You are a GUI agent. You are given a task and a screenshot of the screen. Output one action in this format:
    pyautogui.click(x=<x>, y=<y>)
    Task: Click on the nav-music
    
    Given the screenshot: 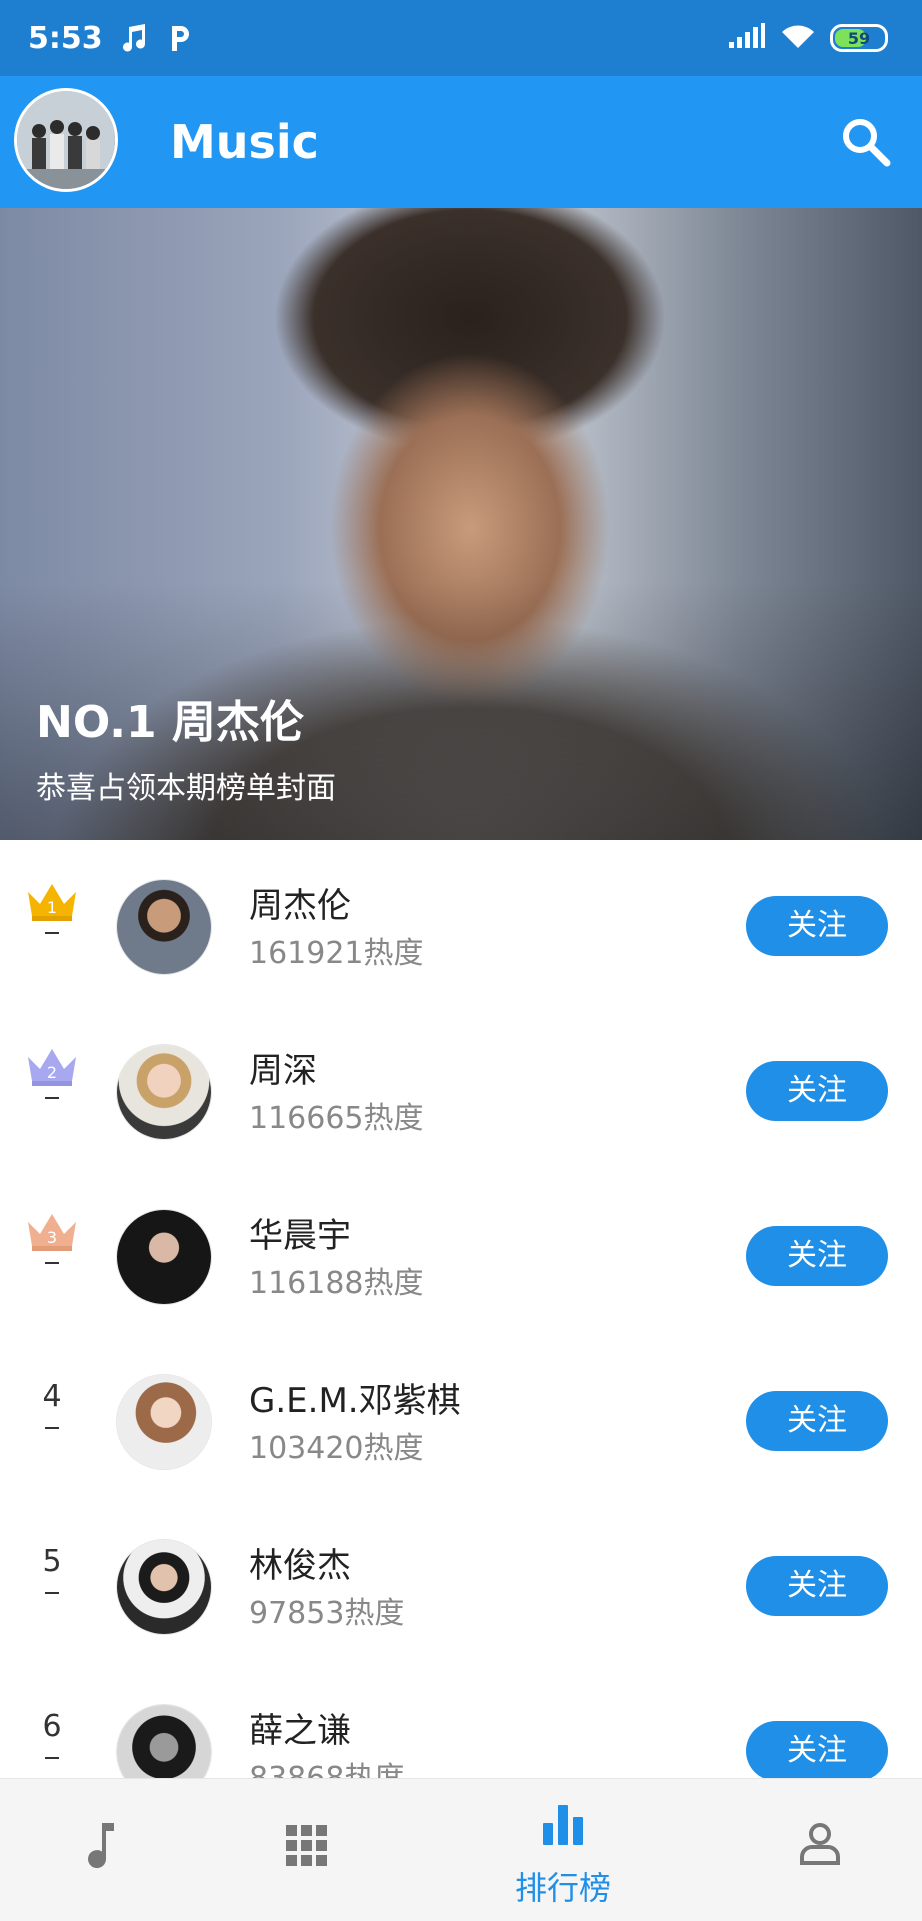 What is the action you would take?
    pyautogui.click(x=102, y=1850)
    